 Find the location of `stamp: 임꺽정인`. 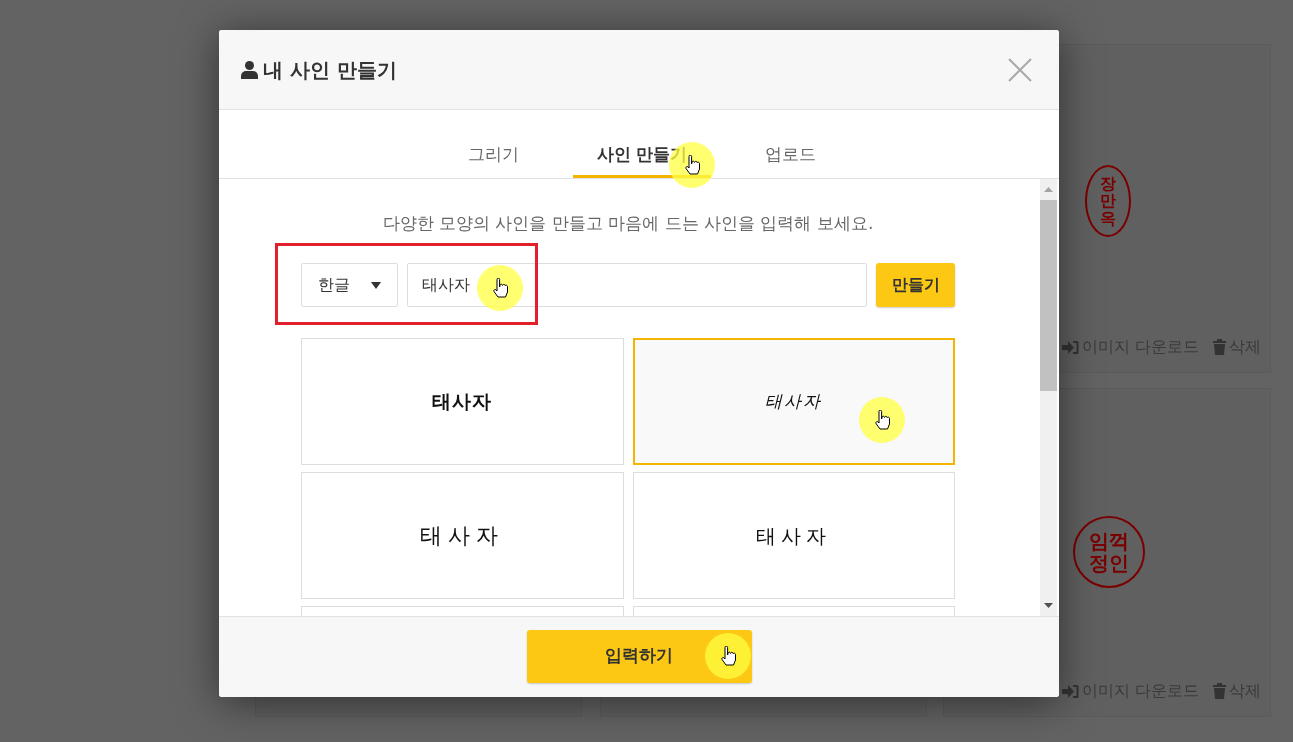

stamp: 임꺽정인 is located at coordinates (1109, 552).